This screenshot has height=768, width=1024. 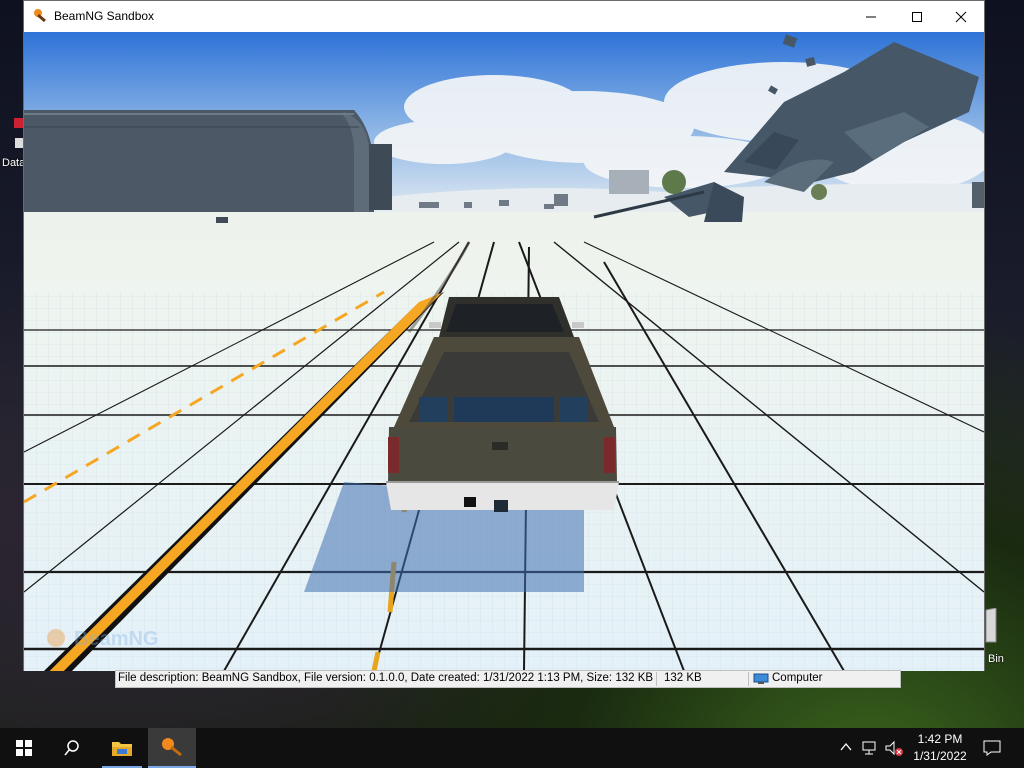 What do you see at coordinates (996, 659) in the screenshot?
I see `recycle-bin-label: Bin` at bounding box center [996, 659].